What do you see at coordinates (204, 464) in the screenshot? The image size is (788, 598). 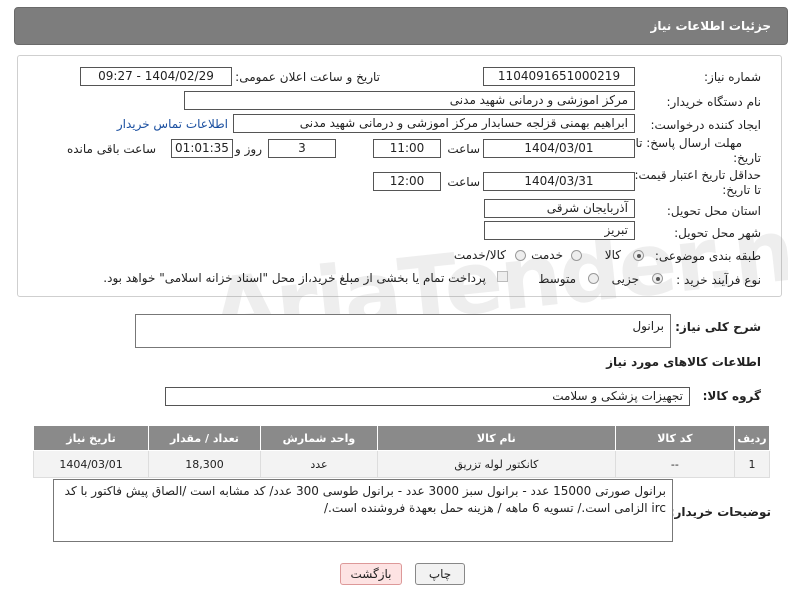 I see `cell-qty: 18,300` at bounding box center [204, 464].